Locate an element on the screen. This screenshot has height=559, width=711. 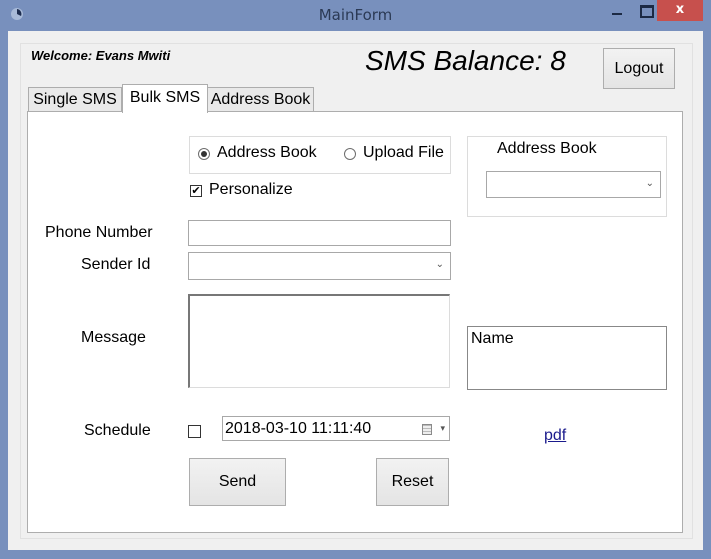
close-button: x is located at coordinates (680, 10).